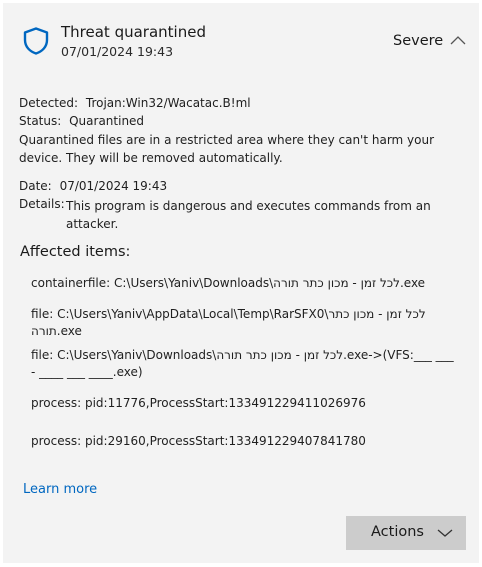 Image resolution: width=482 pixels, height=567 pixels. I want to click on detected-value: Trojan:Win32/Wacatac.B!ml, so click(168, 103).